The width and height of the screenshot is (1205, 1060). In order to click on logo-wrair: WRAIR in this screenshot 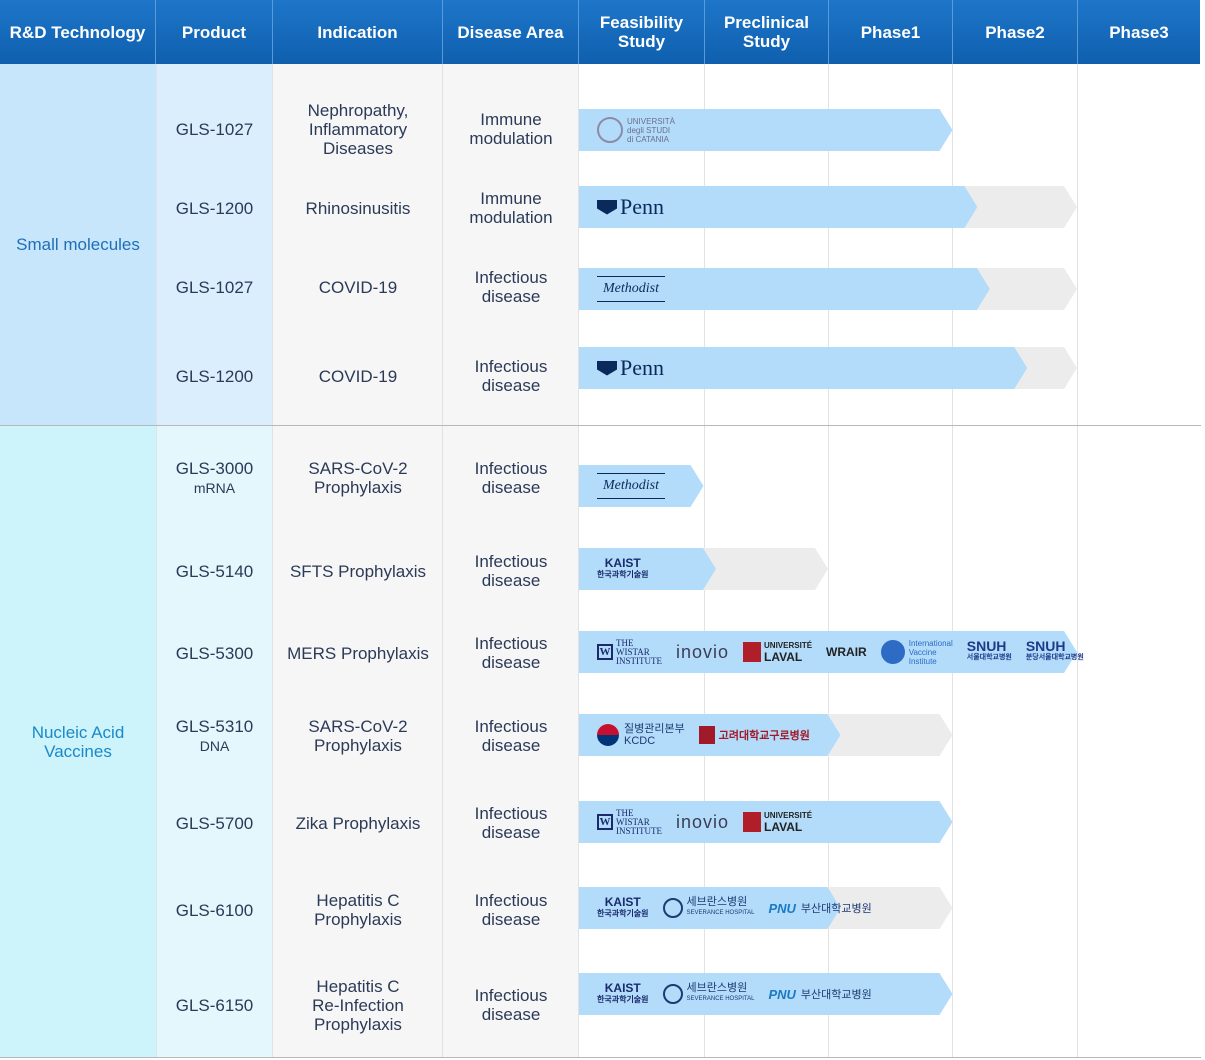, I will do `click(846, 652)`.